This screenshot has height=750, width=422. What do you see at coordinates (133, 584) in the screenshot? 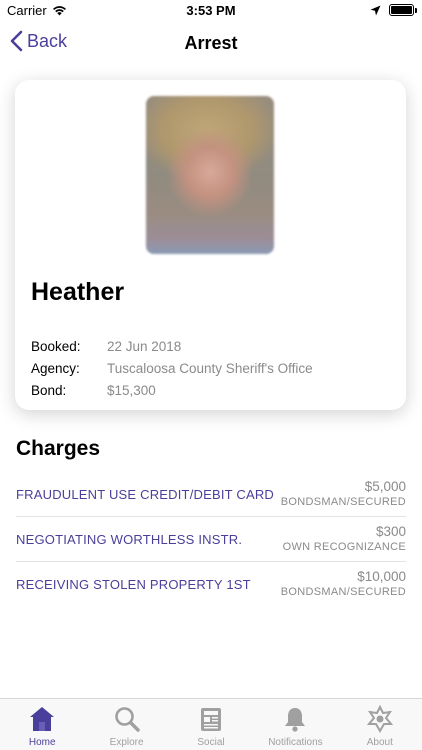
I see `charge-name: RECEIVING STOLEN PROPERTY 1ST` at bounding box center [133, 584].